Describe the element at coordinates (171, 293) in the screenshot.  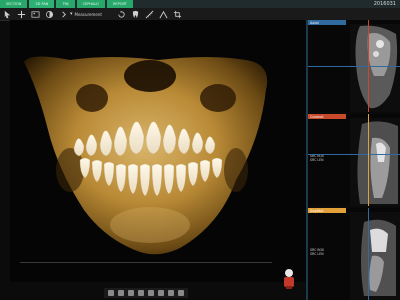
I see `reset-view-icon` at that location.